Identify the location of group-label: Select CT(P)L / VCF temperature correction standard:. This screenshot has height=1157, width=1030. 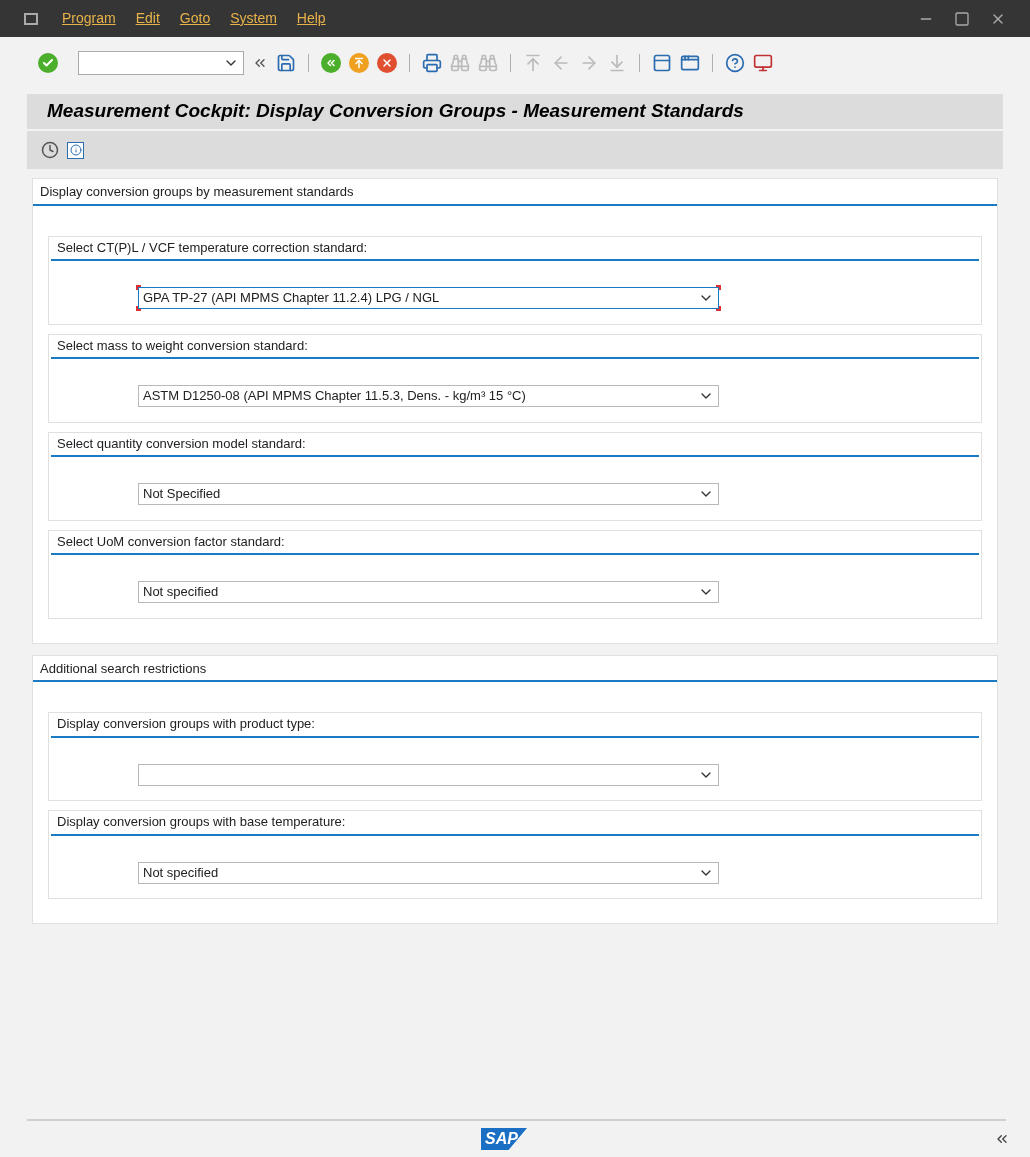
(212, 247).